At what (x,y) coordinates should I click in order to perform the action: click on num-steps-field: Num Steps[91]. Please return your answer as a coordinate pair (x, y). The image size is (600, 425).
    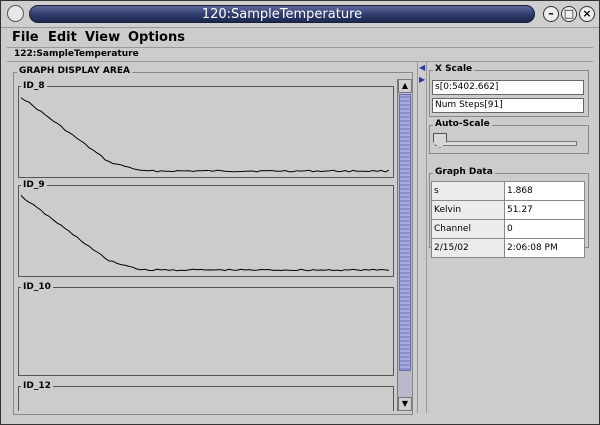
    Looking at the image, I should click on (508, 105).